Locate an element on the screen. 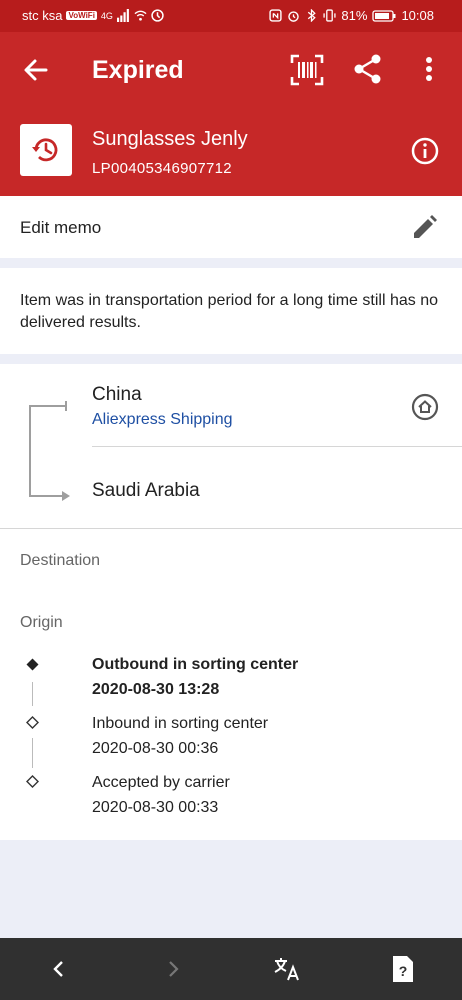 This screenshot has height=1000, width=462. help-document-icon: ? is located at coordinates (403, 969).